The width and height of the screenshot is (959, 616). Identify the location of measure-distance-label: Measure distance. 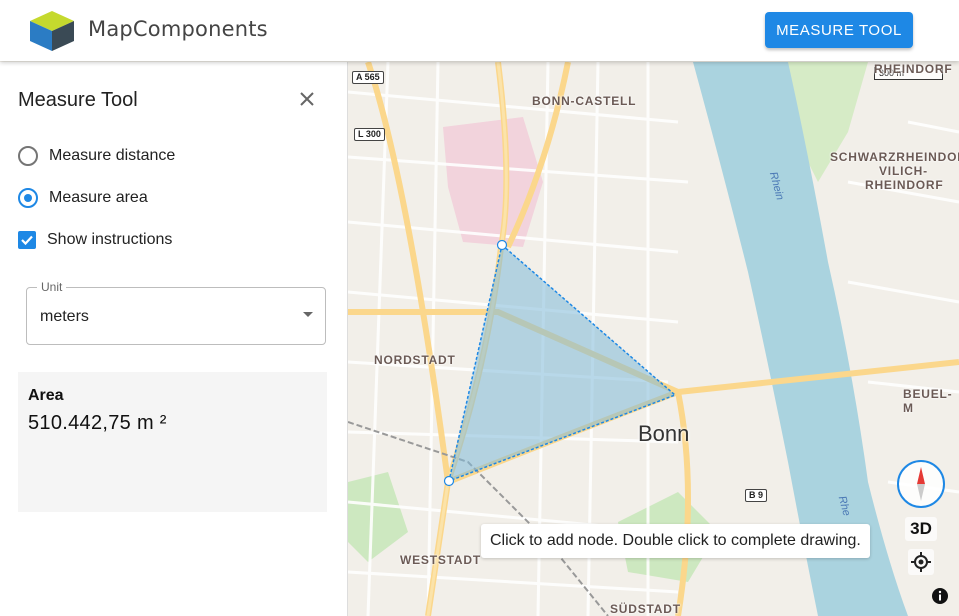
(112, 155).